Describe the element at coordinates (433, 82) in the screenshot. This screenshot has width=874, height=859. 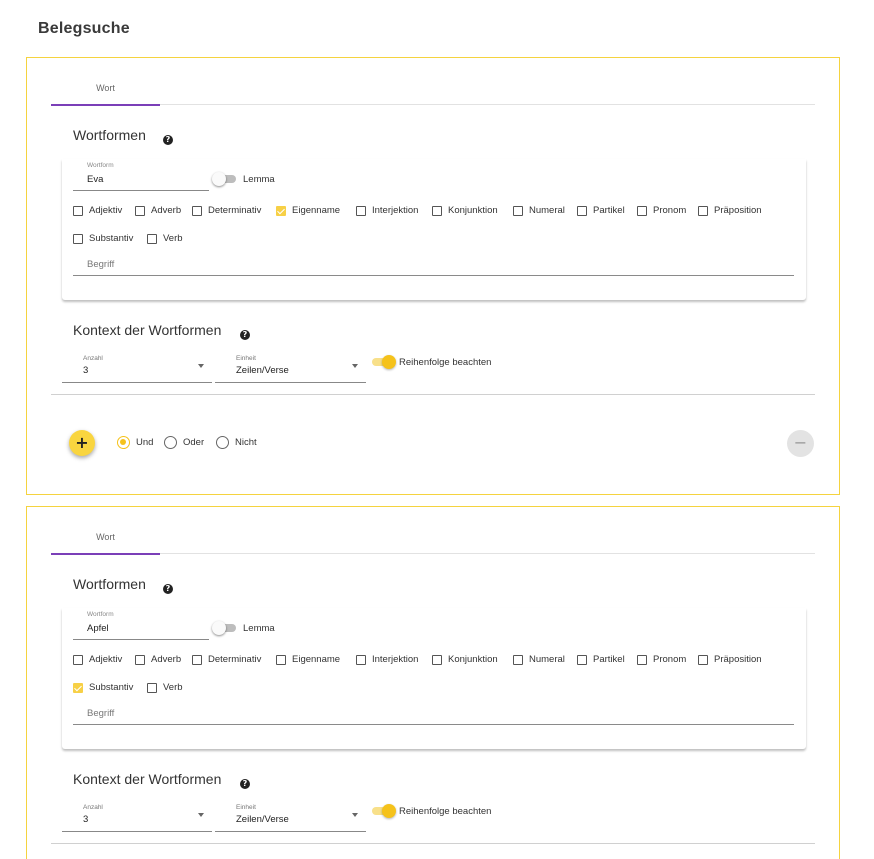
I see `tab-bar: Wort` at that location.